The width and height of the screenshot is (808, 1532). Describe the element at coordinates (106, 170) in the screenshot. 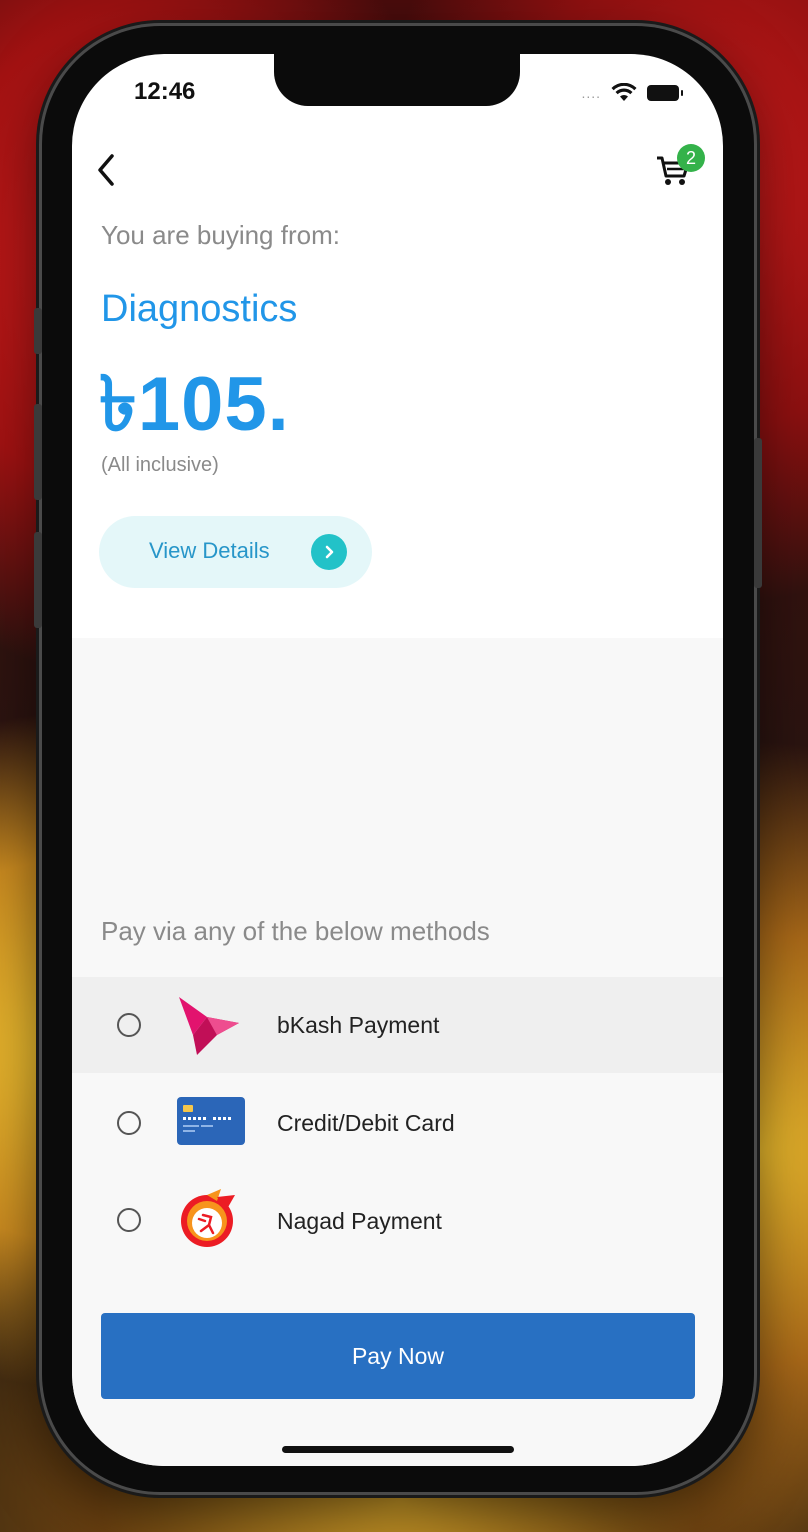

I see `chevron-left-icon` at that location.